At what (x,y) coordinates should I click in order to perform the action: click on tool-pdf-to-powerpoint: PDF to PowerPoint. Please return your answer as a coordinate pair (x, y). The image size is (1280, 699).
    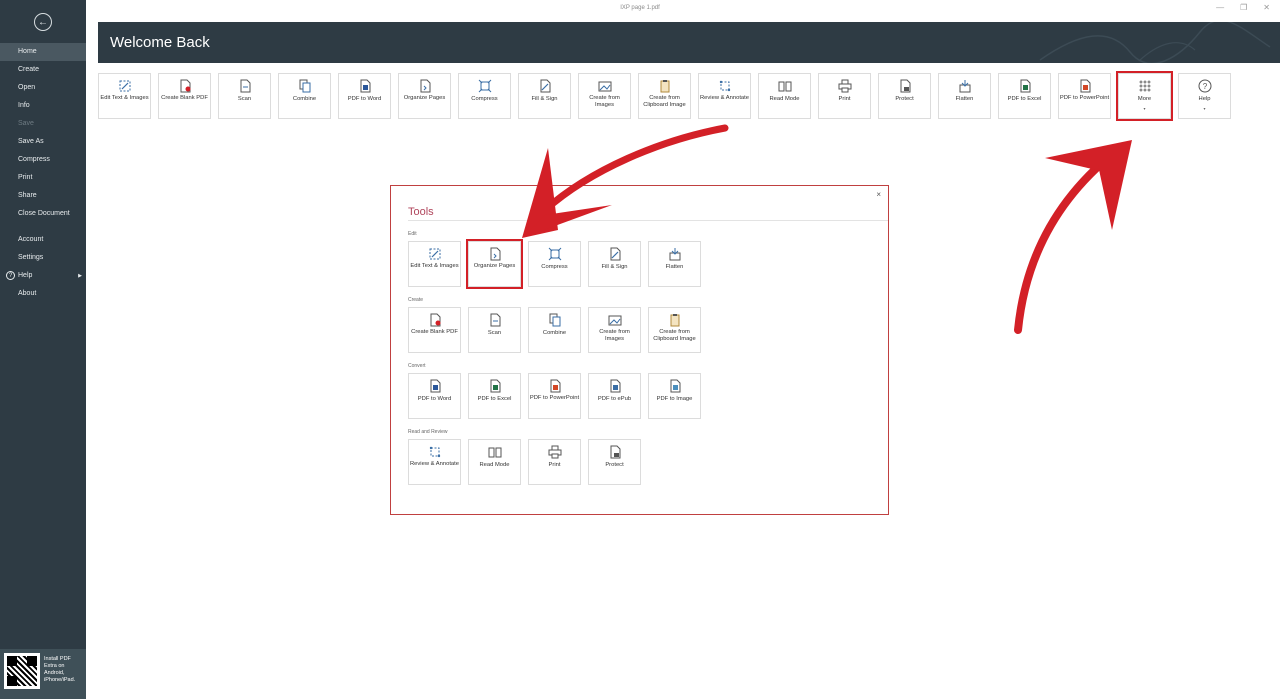
    Looking at the image, I should click on (1084, 96).